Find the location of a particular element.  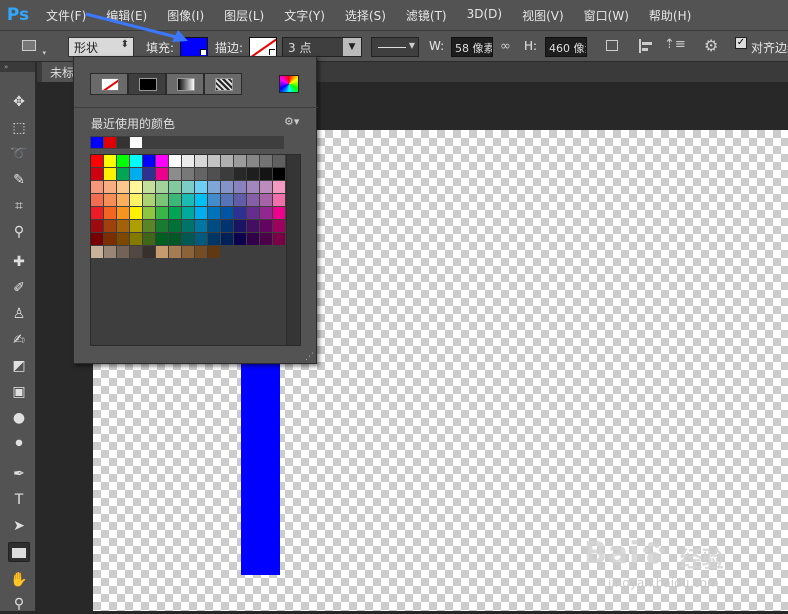

path-arrangement-icon: ⇡≡ is located at coordinates (675, 47).